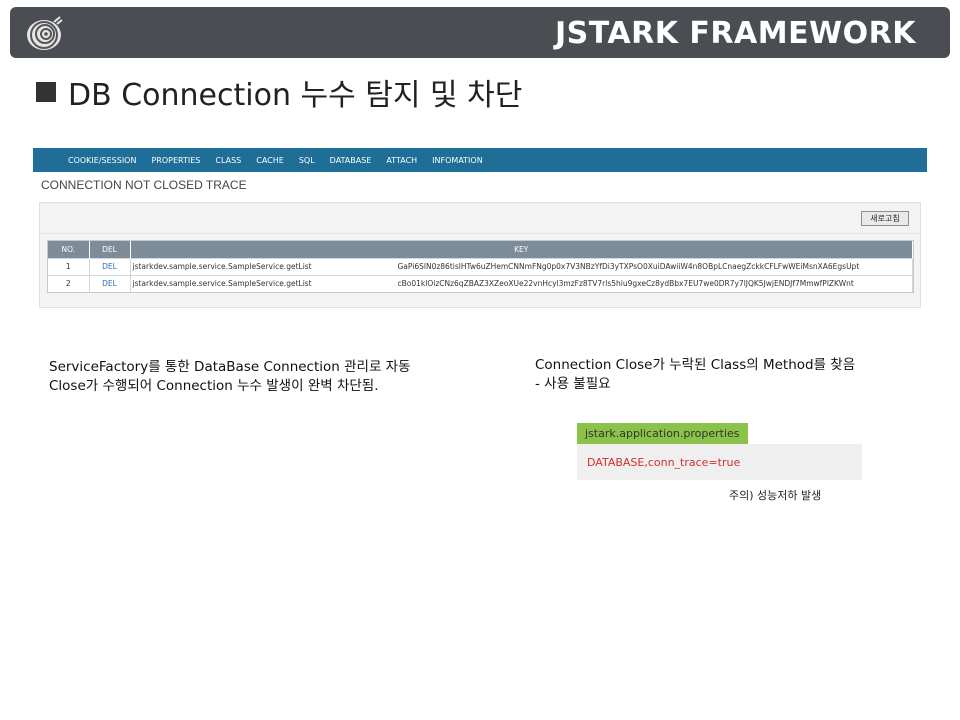 The width and height of the screenshot is (960, 720). Describe the element at coordinates (69, 249) in the screenshot. I see `col-header-no: NO.` at that location.